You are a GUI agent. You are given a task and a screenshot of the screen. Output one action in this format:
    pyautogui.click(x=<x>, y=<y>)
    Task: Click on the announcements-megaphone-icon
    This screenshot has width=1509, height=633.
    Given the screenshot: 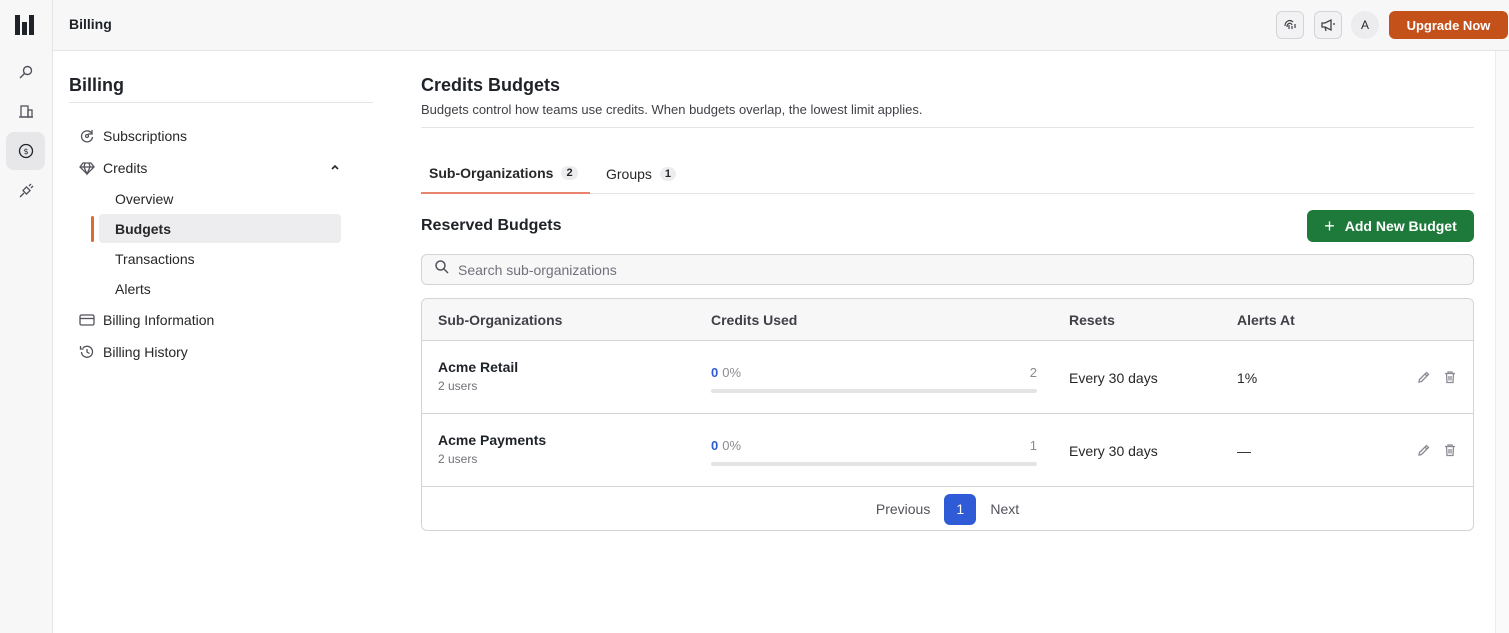 What is the action you would take?
    pyautogui.click(x=1328, y=25)
    